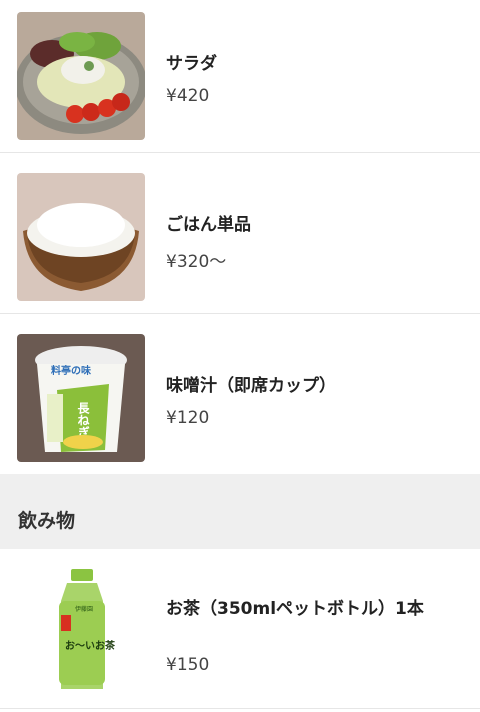  What do you see at coordinates (81, 625) in the screenshot?
I see `green-tea-bottle-image: 伊藤園 お〜いお茶` at bounding box center [81, 625].